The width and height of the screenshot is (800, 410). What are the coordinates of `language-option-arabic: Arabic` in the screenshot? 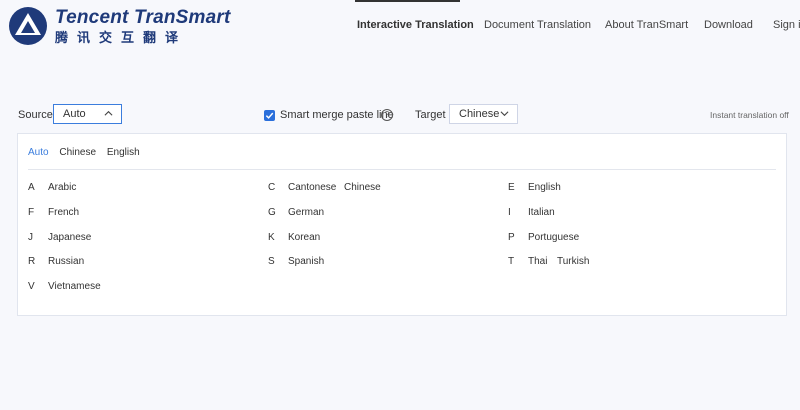 It's located at (62, 187).